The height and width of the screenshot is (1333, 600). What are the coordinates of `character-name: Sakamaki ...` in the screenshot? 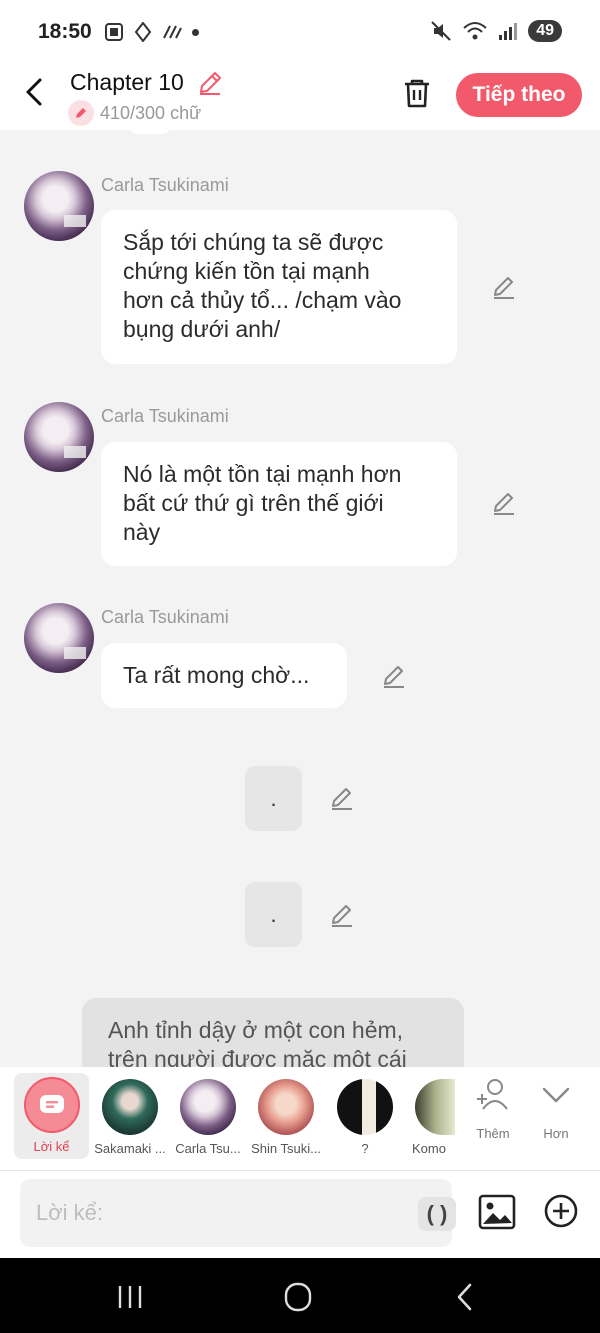 It's located at (130, 1148).